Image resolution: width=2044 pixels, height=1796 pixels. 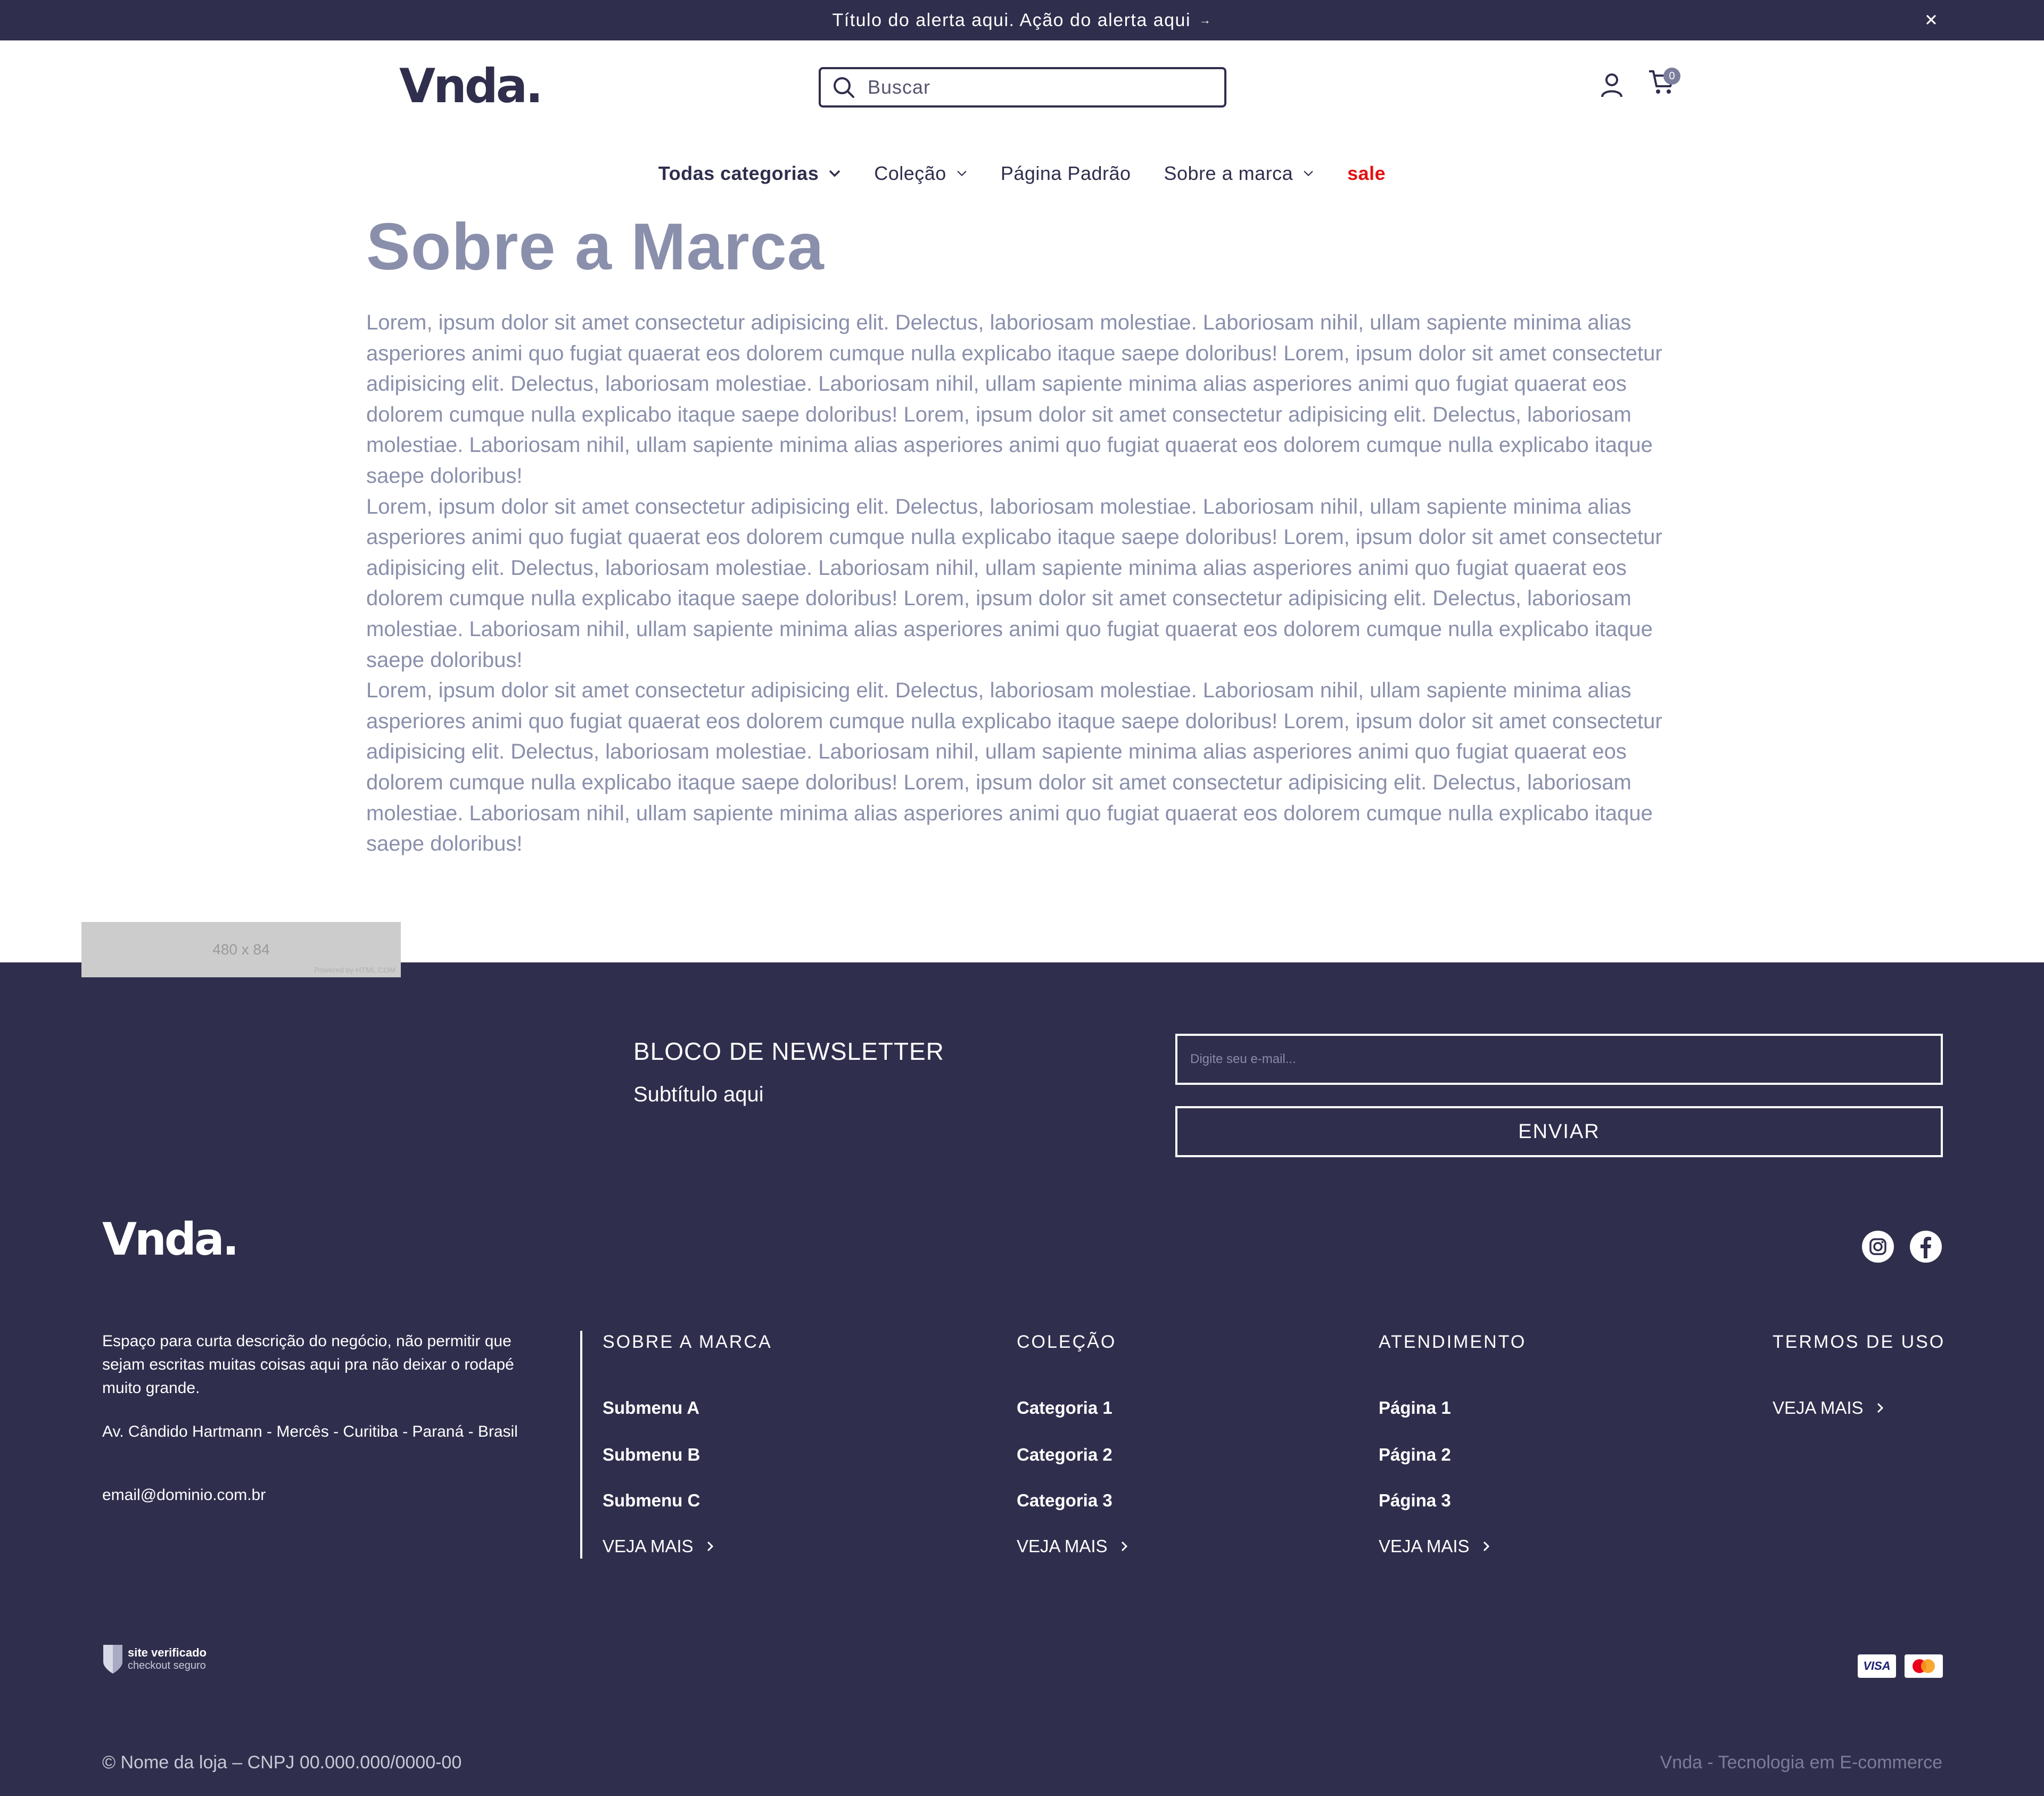 What do you see at coordinates (1559, 1131) in the screenshot?
I see `newsletter-submit-button: ENVIAR` at bounding box center [1559, 1131].